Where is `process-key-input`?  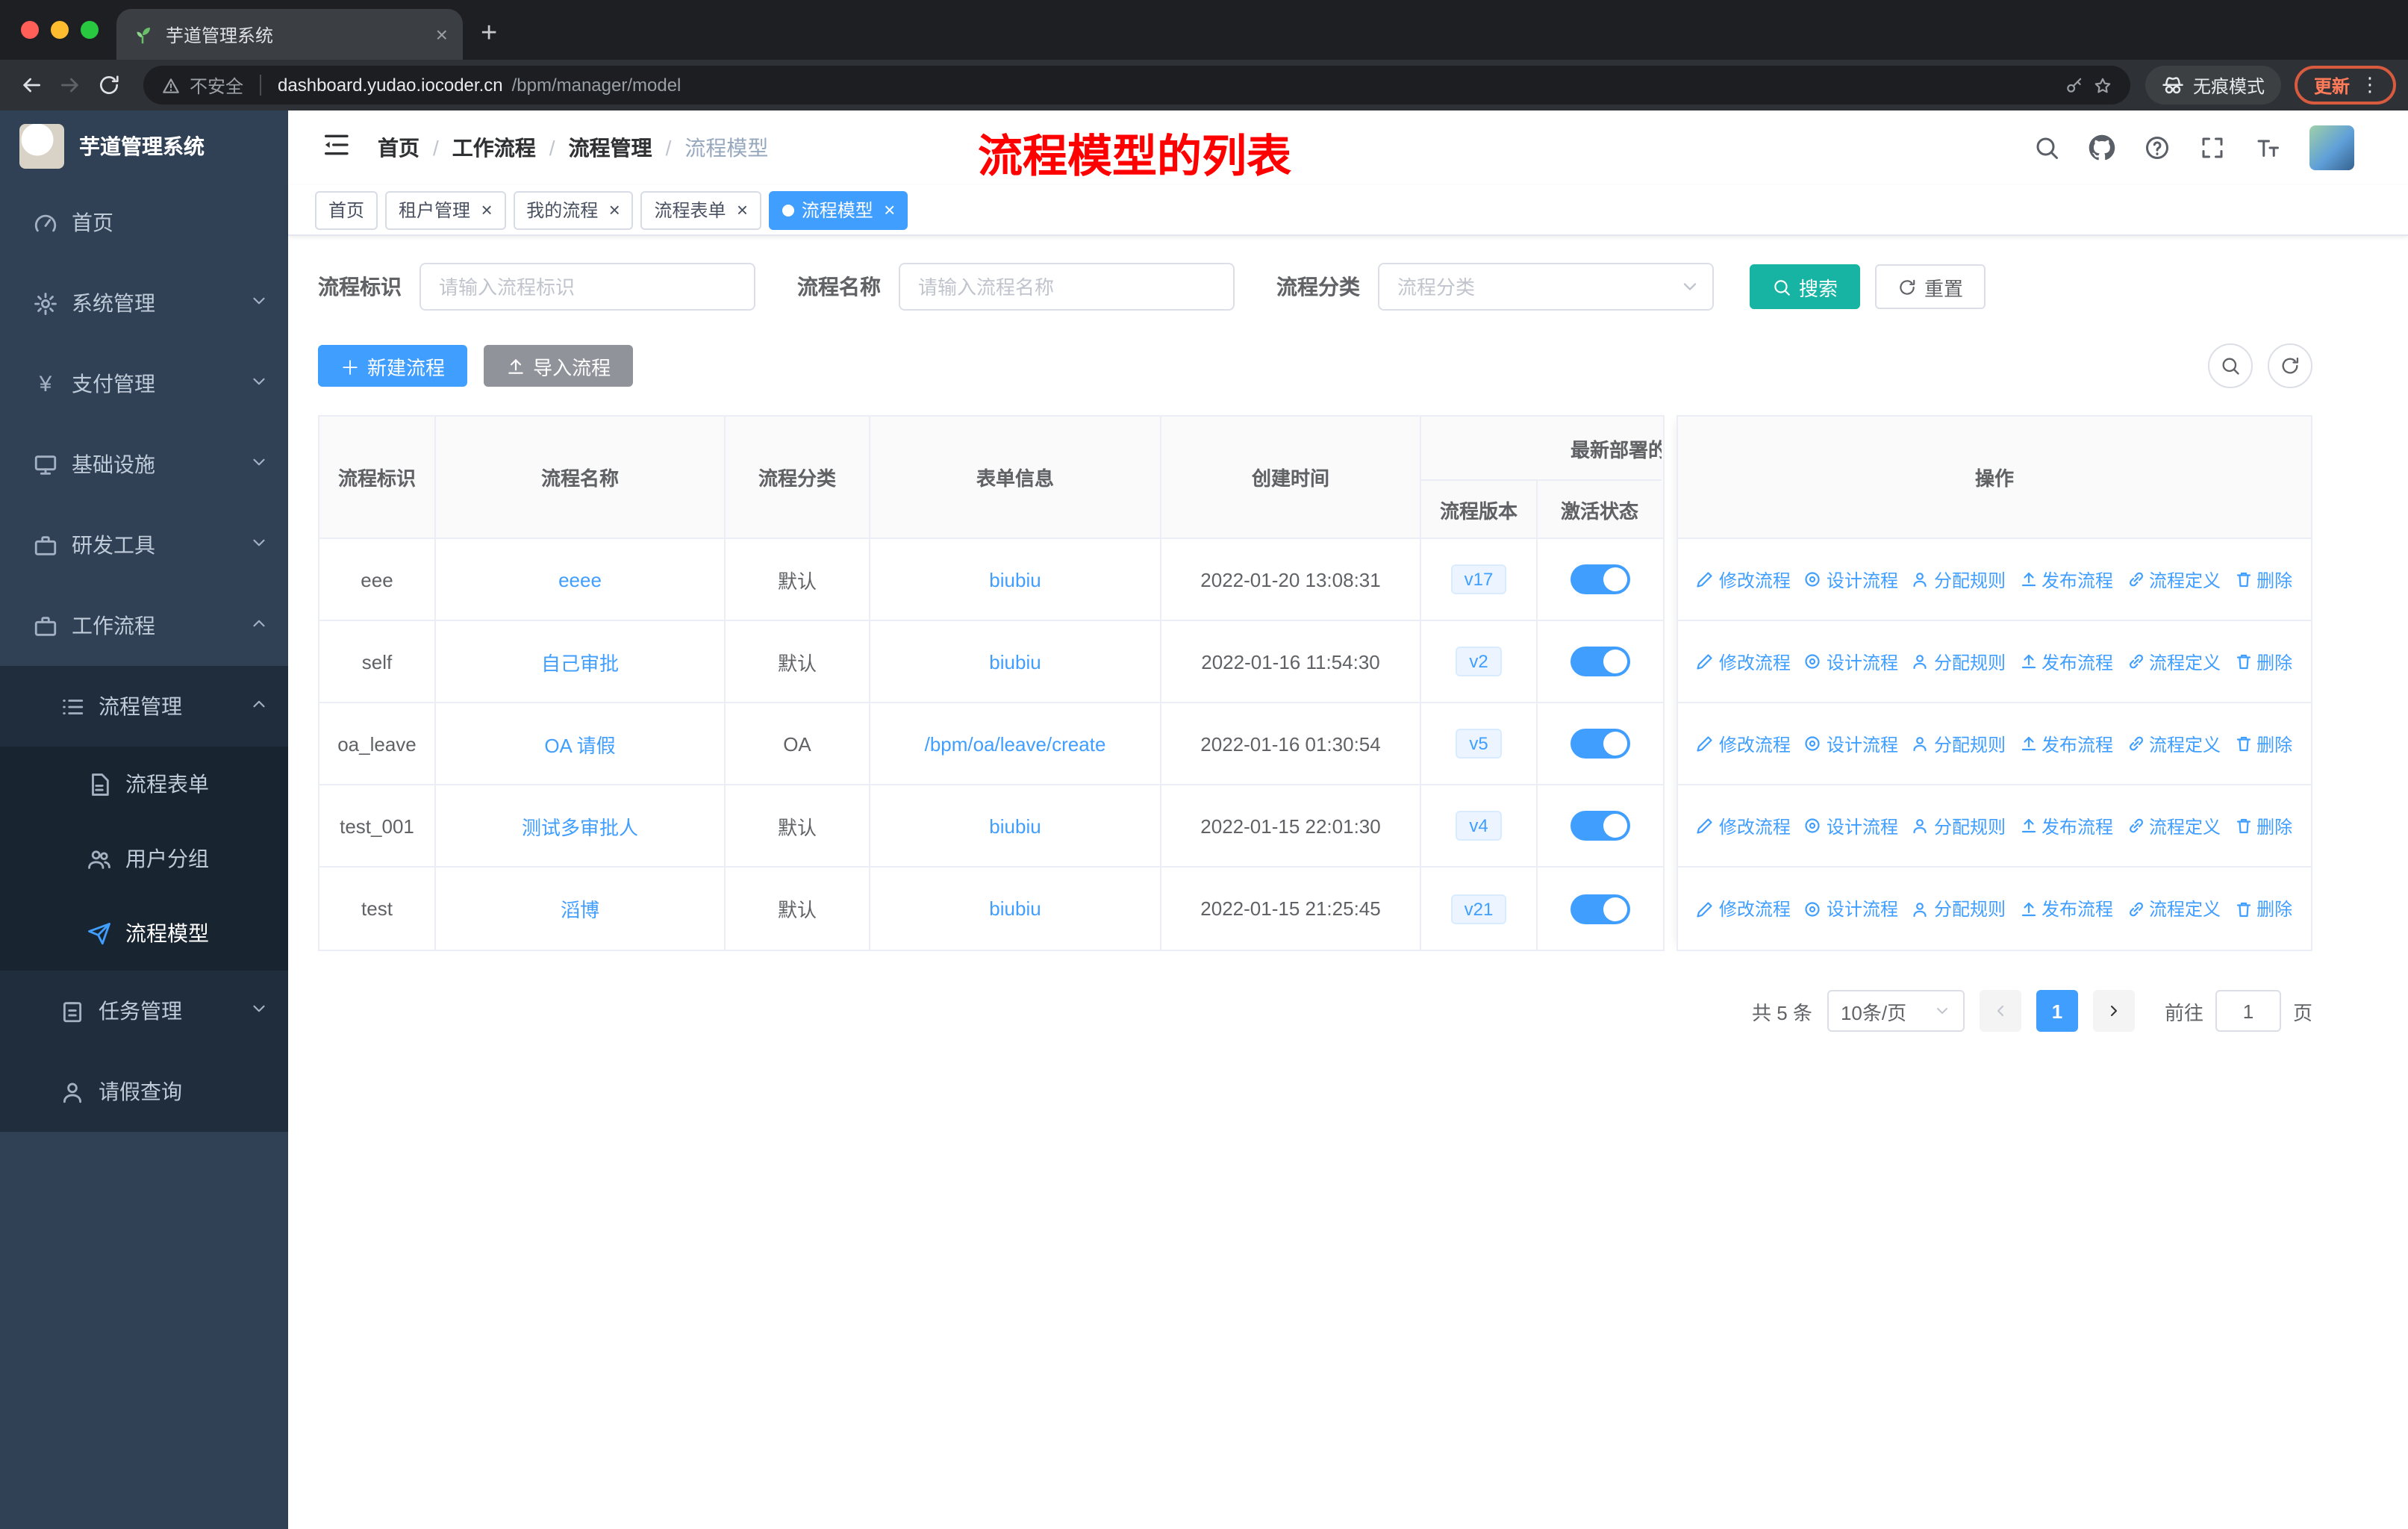
process-key-input is located at coordinates (587, 287).